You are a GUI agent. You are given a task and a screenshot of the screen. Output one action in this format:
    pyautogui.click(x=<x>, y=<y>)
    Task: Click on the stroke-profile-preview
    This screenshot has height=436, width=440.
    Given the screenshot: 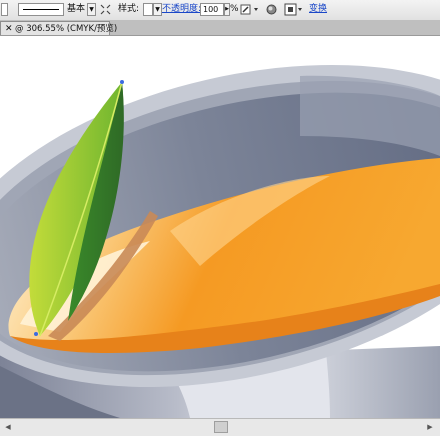 What is the action you would take?
    pyautogui.click(x=41, y=9)
    